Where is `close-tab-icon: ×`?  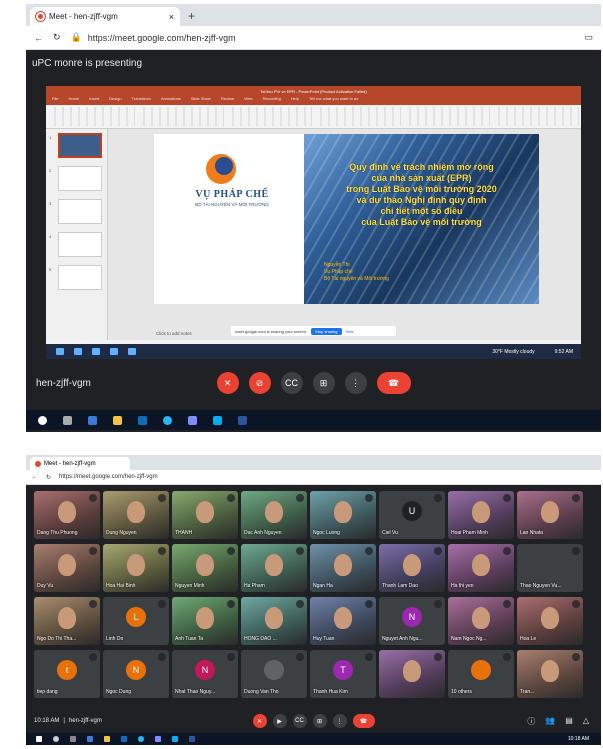 close-tab-icon: × is located at coordinates (171, 17).